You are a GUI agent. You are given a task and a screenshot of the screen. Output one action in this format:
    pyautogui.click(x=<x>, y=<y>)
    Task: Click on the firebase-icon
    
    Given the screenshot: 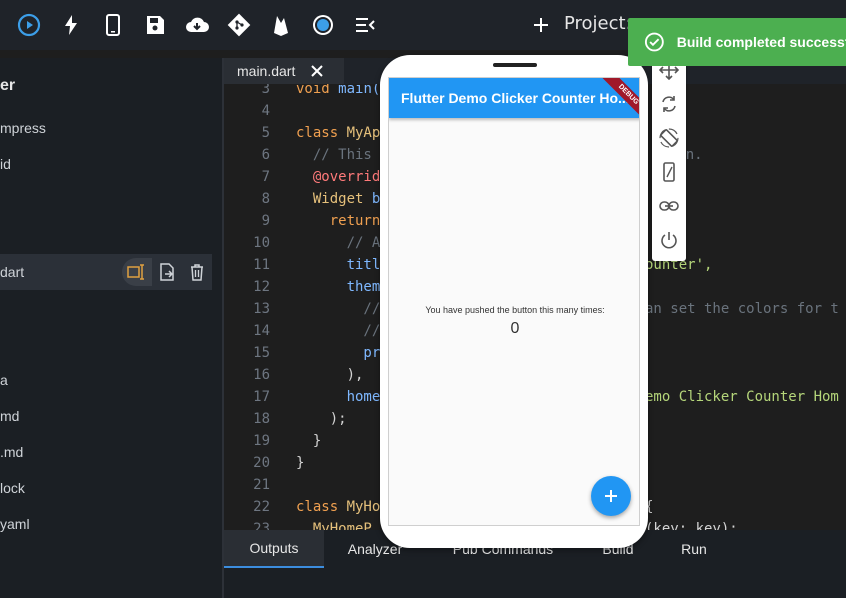 What is the action you would take?
    pyautogui.click(x=281, y=26)
    